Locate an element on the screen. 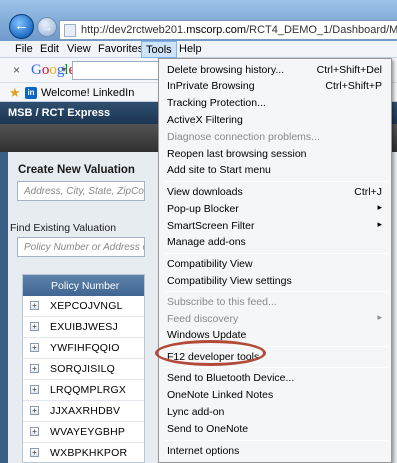 Image resolution: width=397 pixels, height=463 pixels. table-header: Policy Number is located at coordinates (83, 285).